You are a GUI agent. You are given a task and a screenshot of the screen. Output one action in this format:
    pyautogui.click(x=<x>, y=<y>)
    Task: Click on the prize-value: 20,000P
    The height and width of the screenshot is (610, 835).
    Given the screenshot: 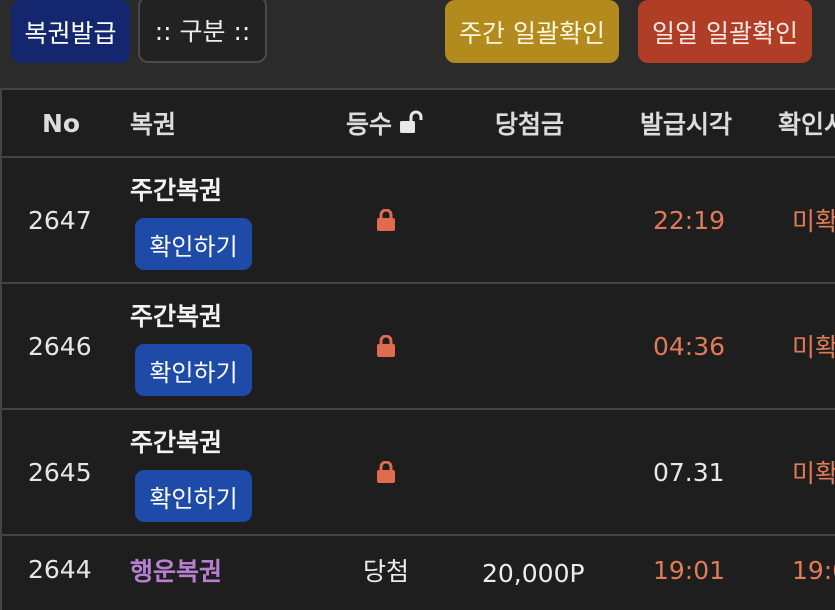 What is the action you would take?
    pyautogui.click(x=533, y=573)
    